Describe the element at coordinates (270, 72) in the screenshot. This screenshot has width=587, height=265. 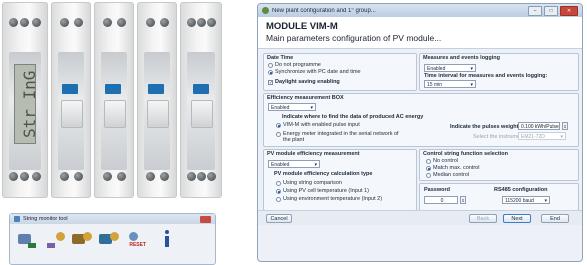
I see `radio-sync-pc` at that location.